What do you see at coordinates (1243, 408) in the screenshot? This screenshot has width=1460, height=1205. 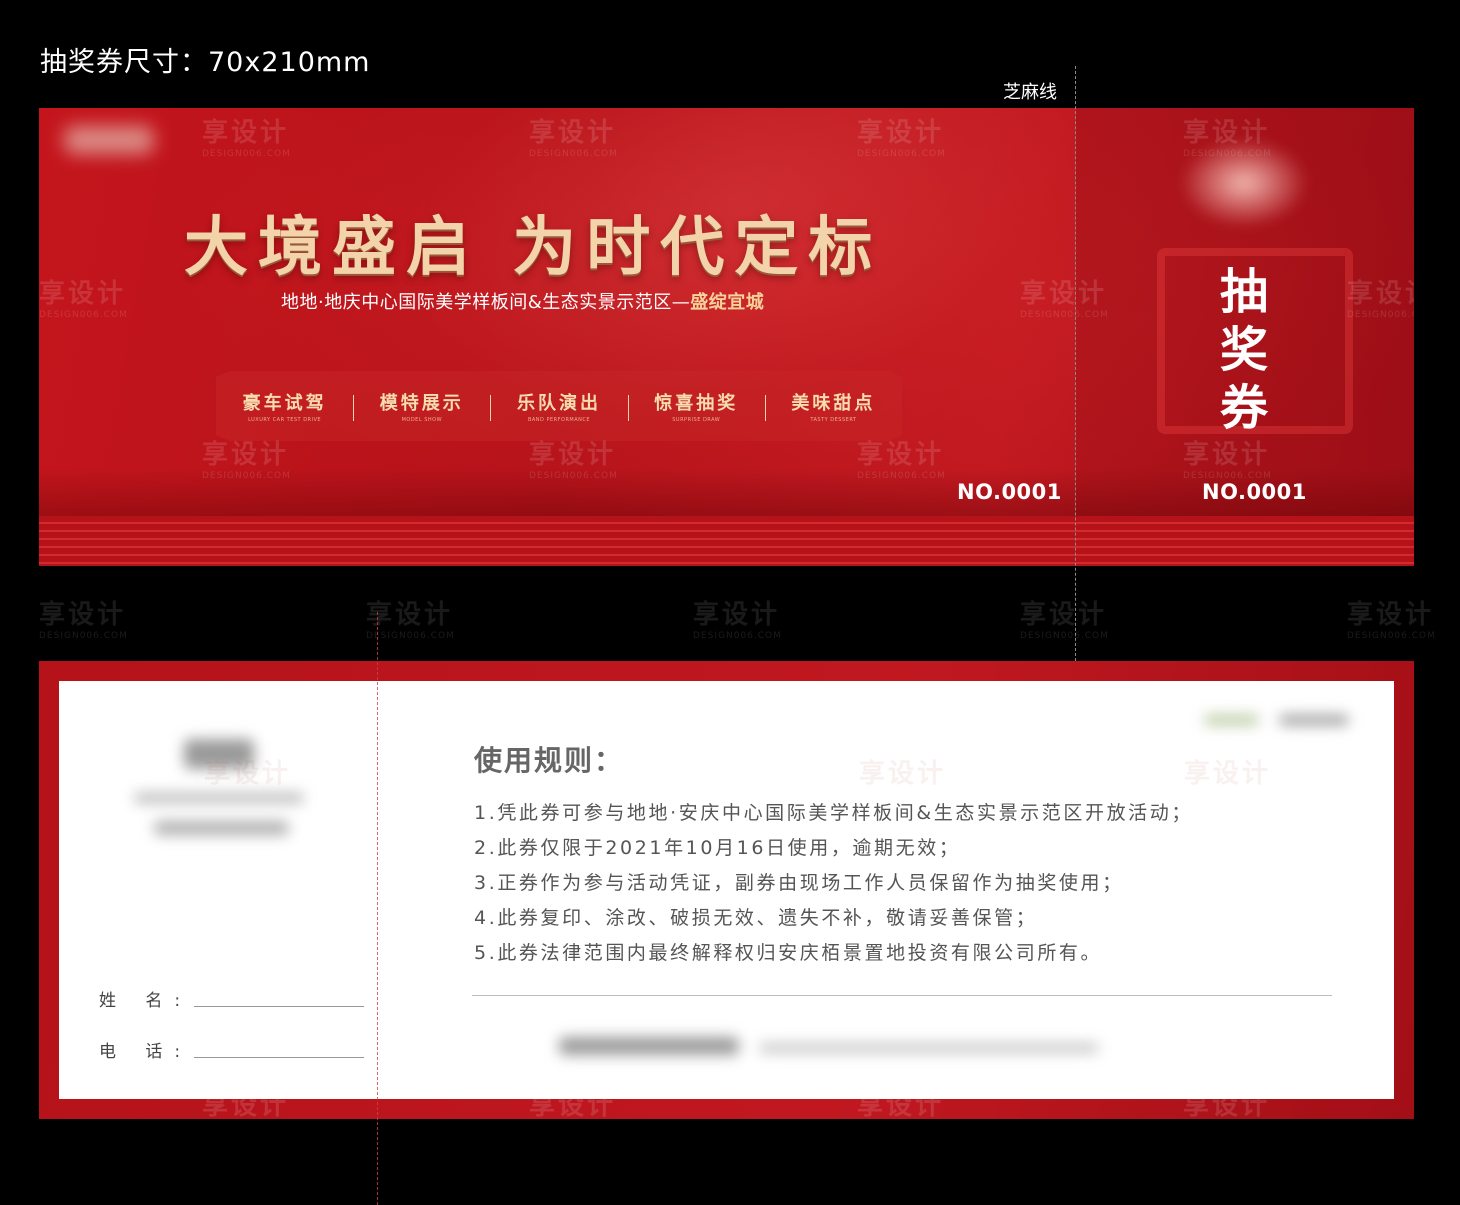 I see `stub-title-char: 券` at bounding box center [1243, 408].